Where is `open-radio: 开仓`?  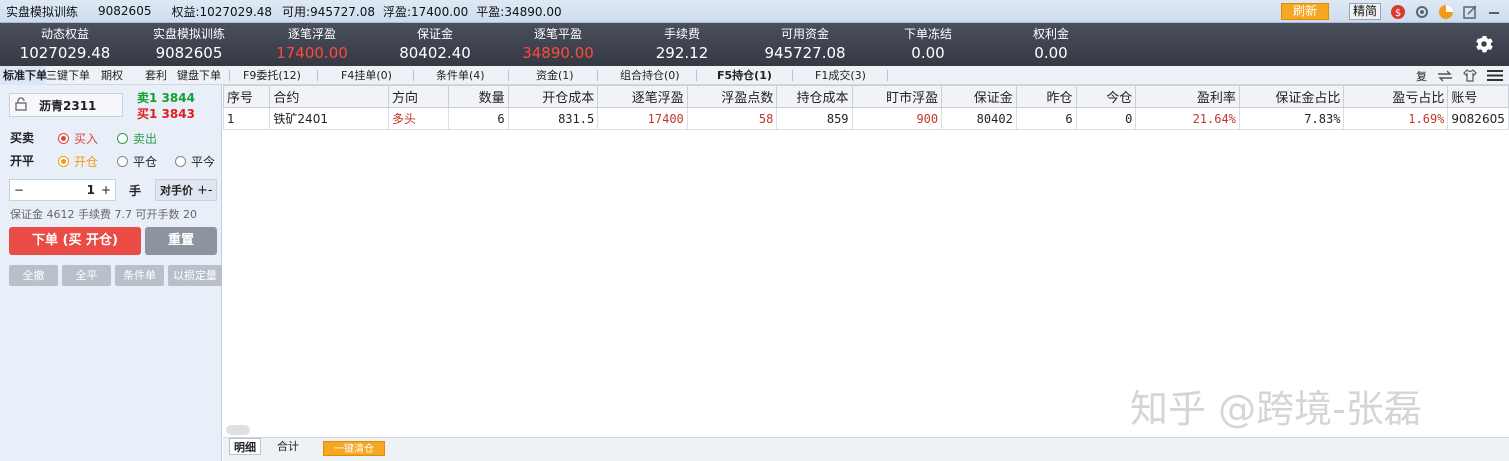
open-radio: 开仓 is located at coordinates (78, 161).